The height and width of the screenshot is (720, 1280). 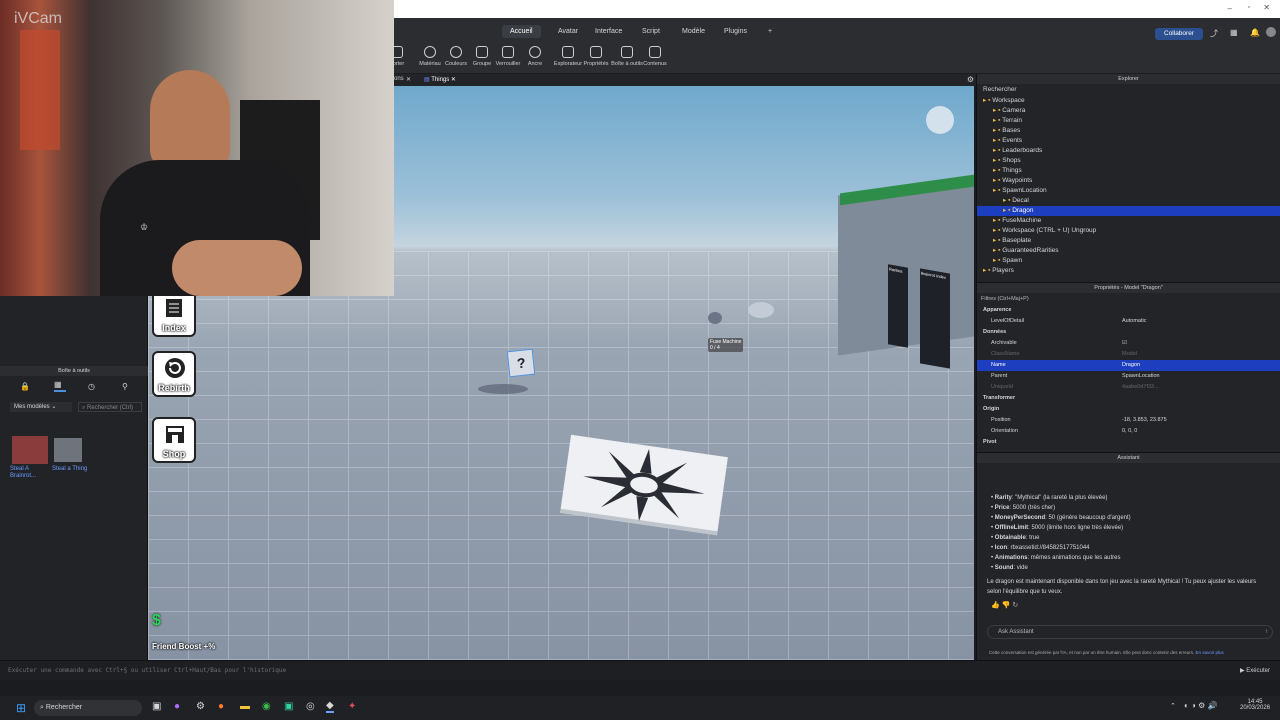 I want to click on properties-filter: Filtres (Ctrl+Maj+P), so click(x=1128, y=299).